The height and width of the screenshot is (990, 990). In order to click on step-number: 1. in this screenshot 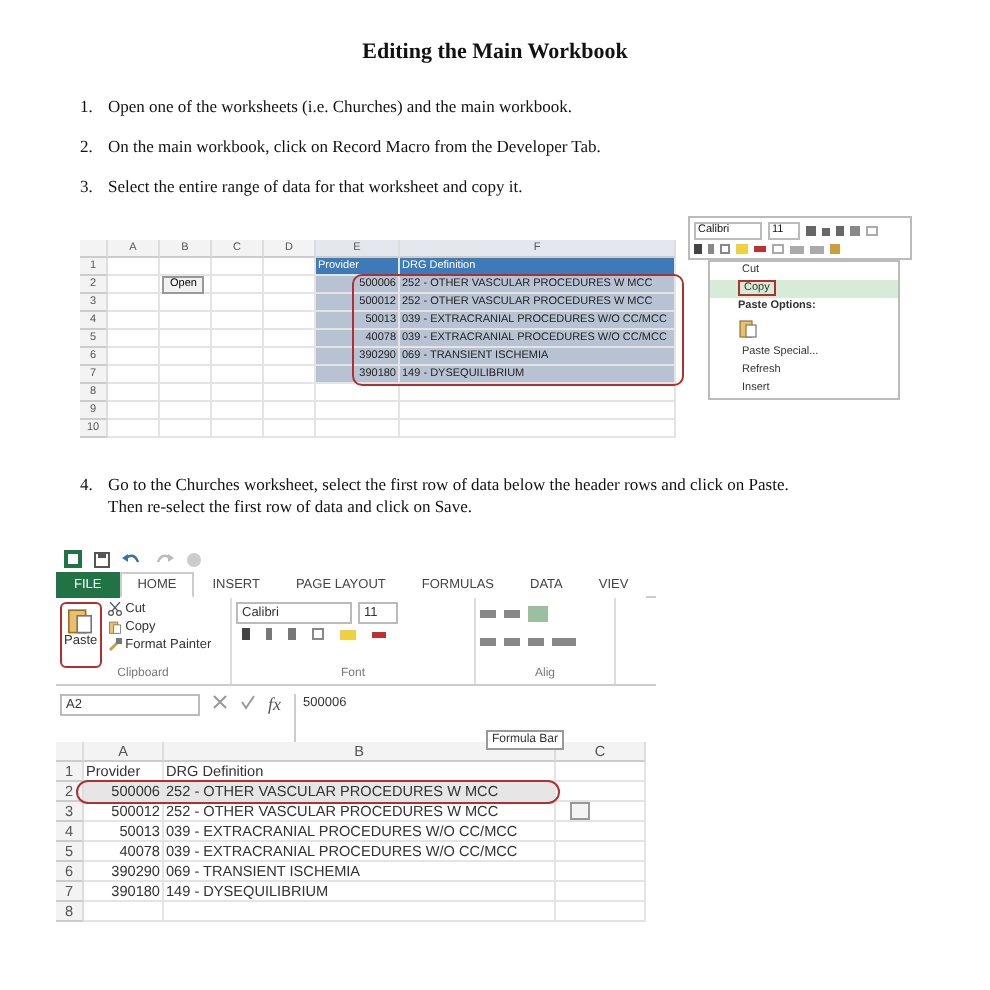, I will do `click(87, 107)`.